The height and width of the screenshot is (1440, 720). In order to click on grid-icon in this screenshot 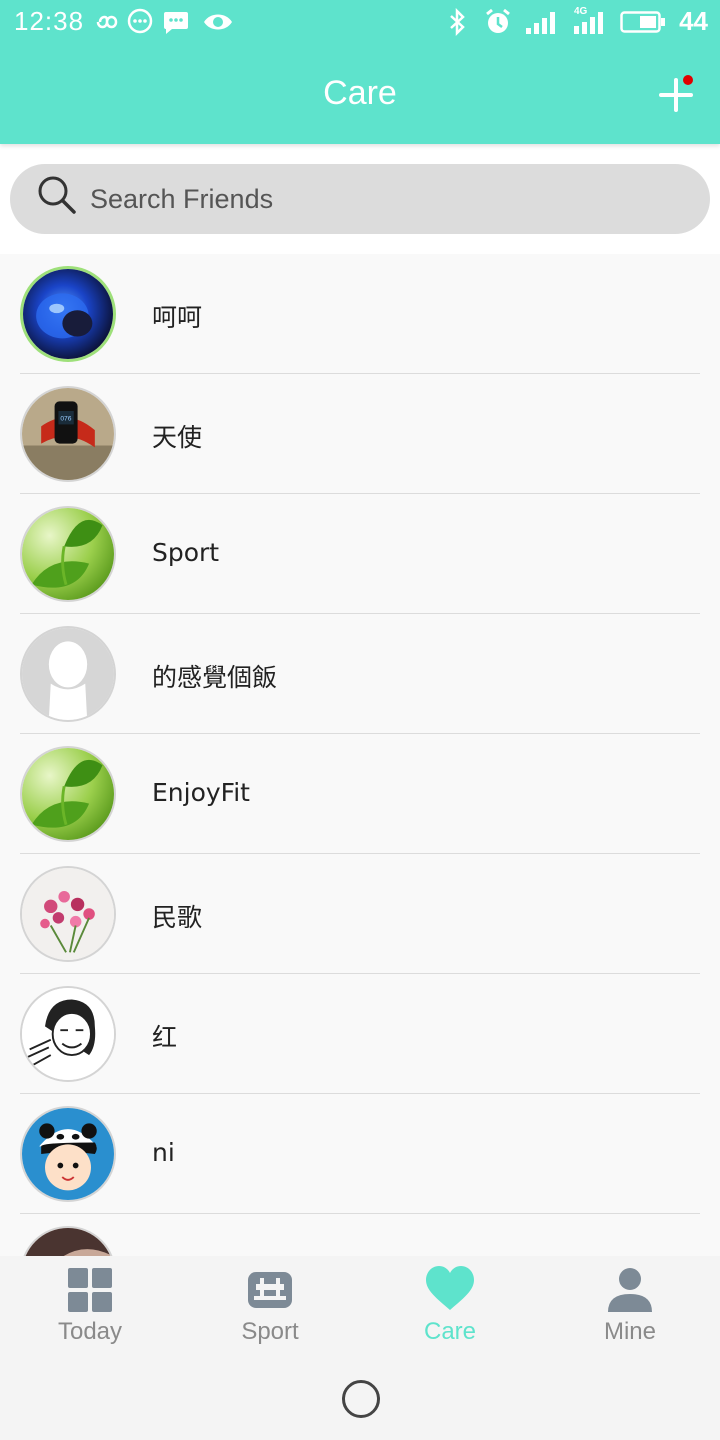, I will do `click(90, 1290)`.